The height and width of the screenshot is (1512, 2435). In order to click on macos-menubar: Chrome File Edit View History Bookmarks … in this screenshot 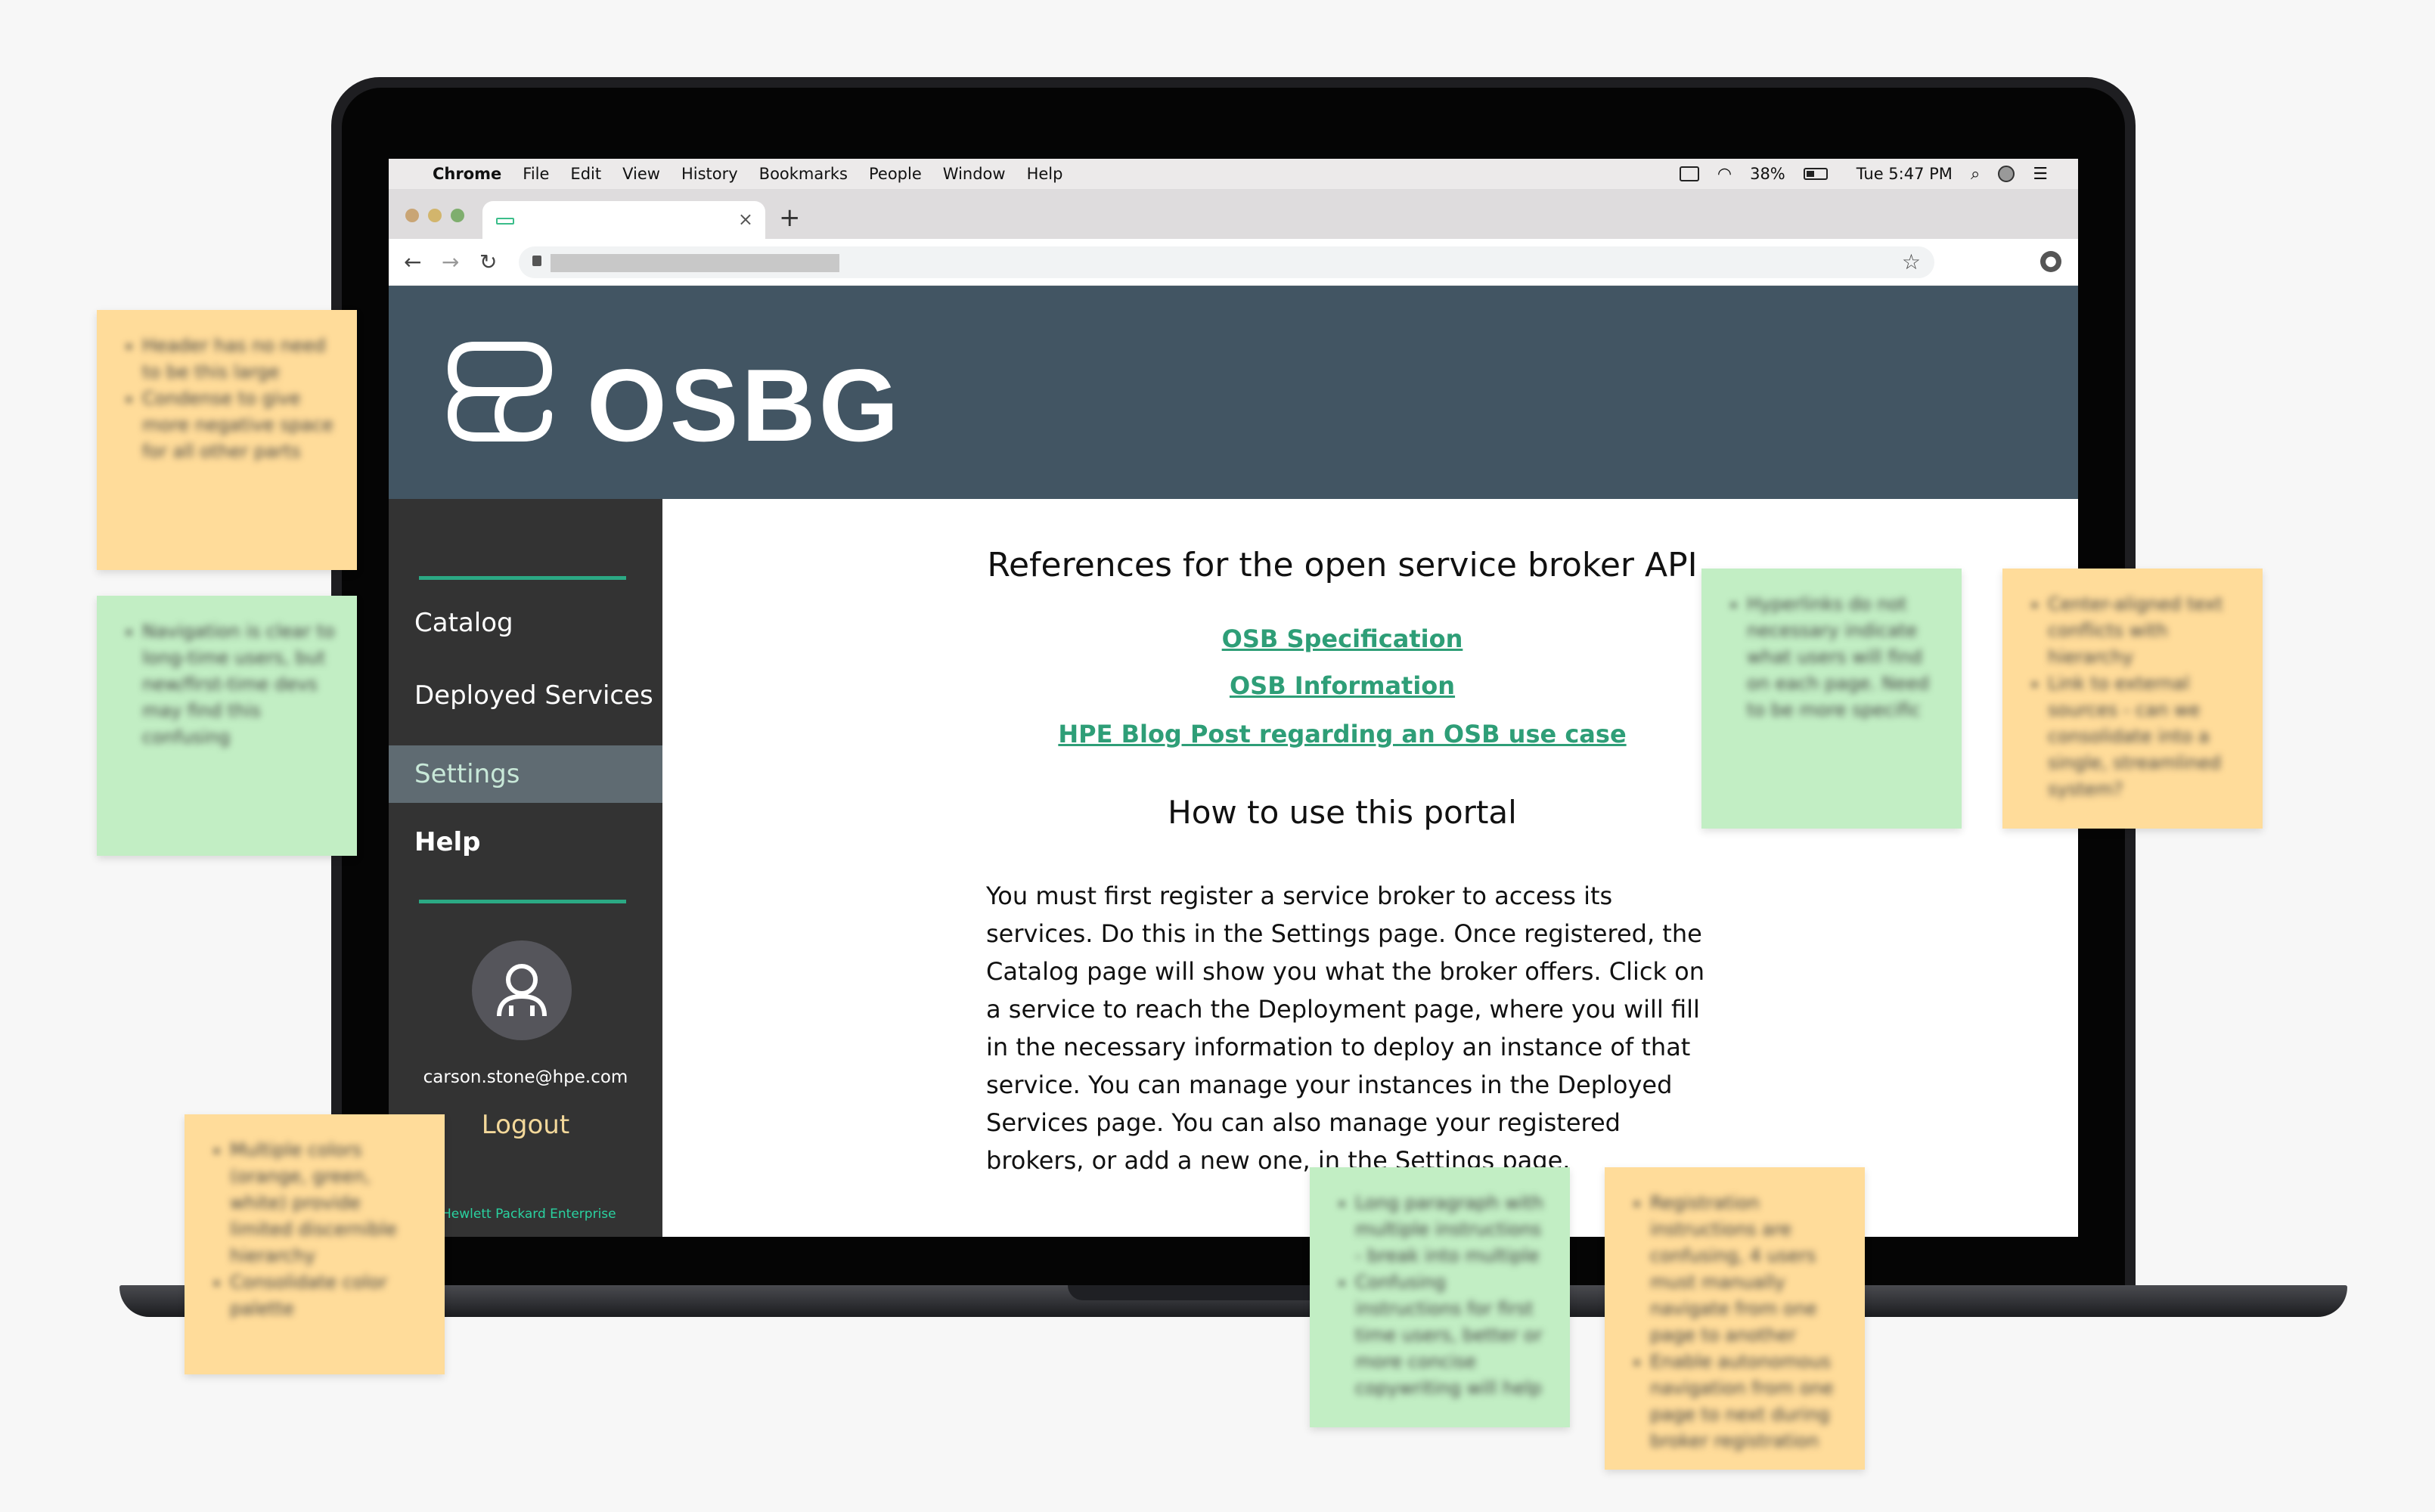, I will do `click(1233, 174)`.